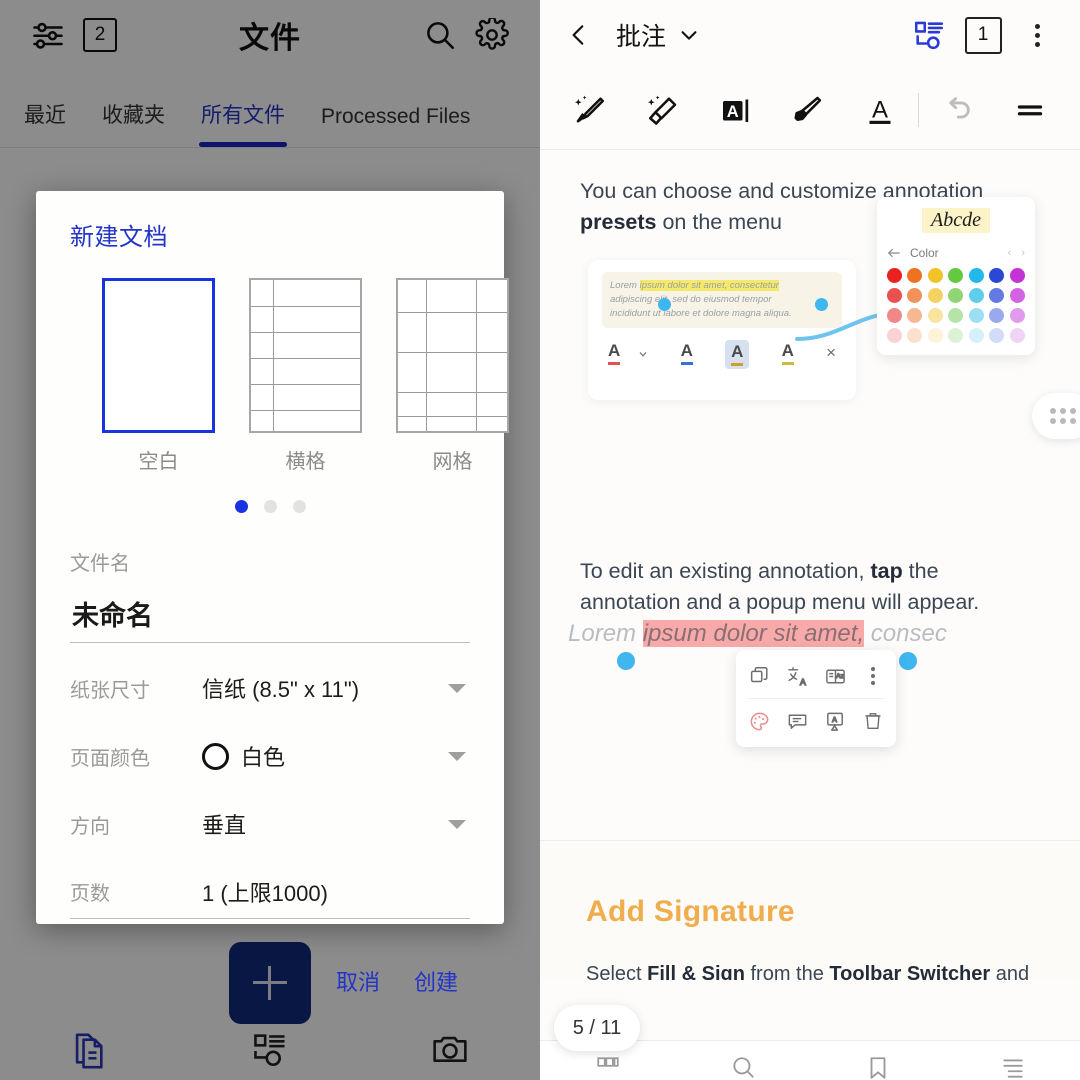 This screenshot has width=1080, height=1080. What do you see at coordinates (753, 633) in the screenshot?
I see `highlight-pink-span: ipsum dolor sit amet,` at bounding box center [753, 633].